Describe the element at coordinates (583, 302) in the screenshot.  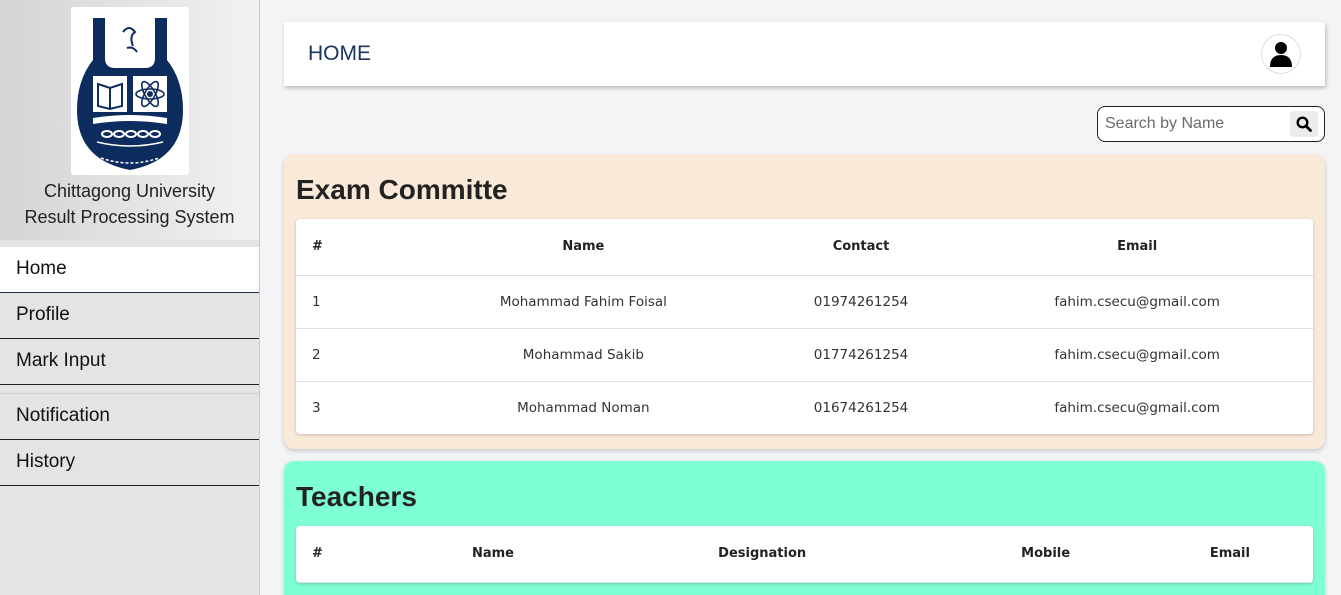
I see `row-name: Mohammad Fahim Foisal` at that location.